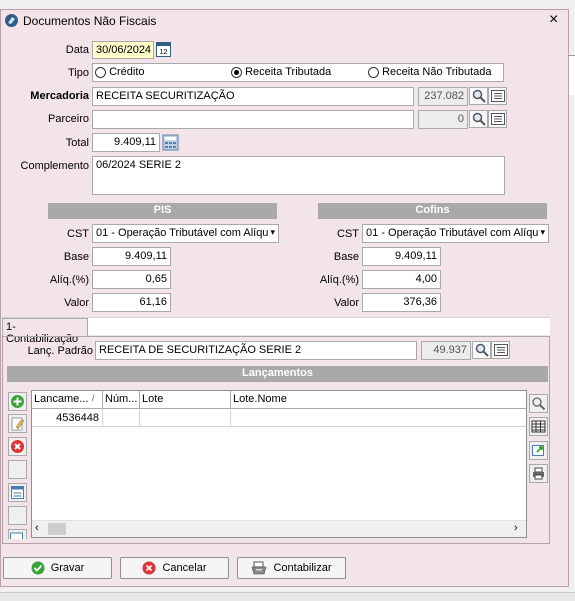 The image size is (575, 601). I want to click on radio-credito-label: Crédito, so click(127, 72).